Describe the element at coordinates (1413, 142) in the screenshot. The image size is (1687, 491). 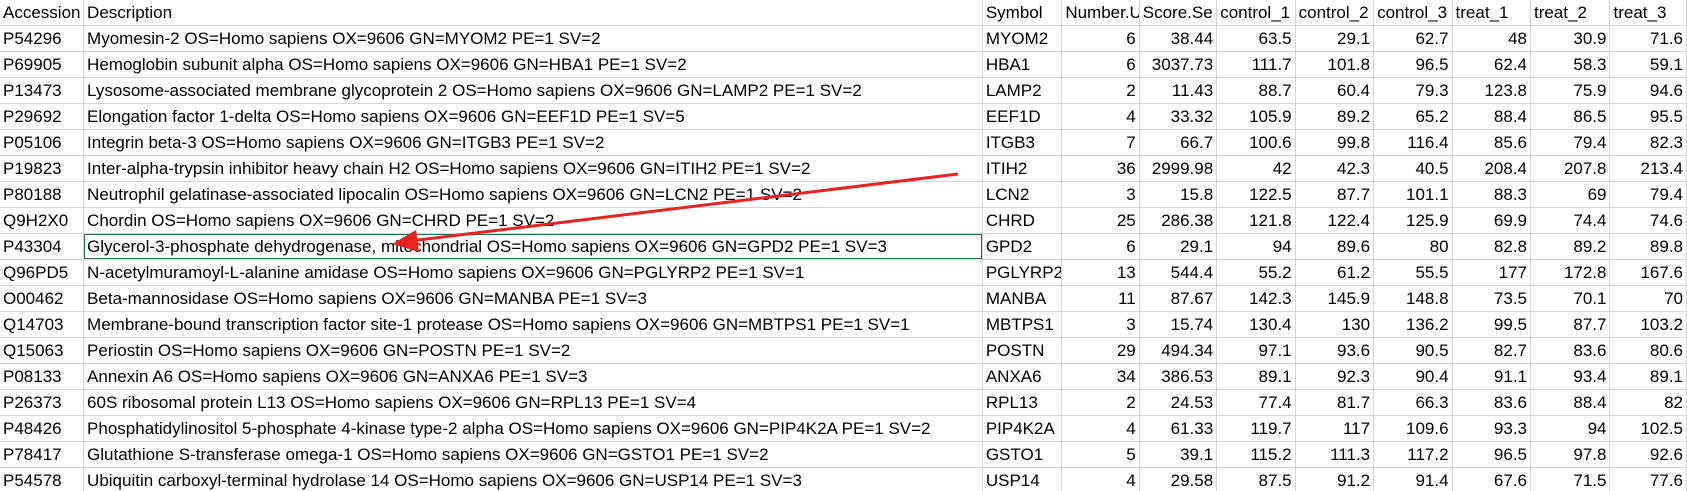
I see `cell-control-3: 116.4` at that location.